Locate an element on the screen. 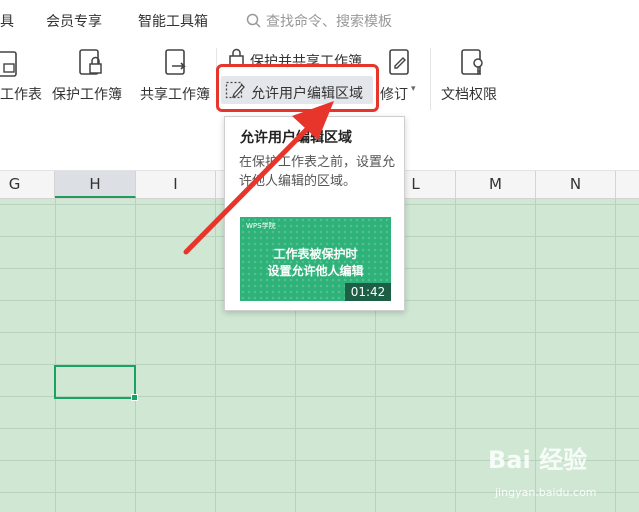 Image resolution: width=639 pixels, height=512 pixels. column-header-g: G is located at coordinates (27, 184).